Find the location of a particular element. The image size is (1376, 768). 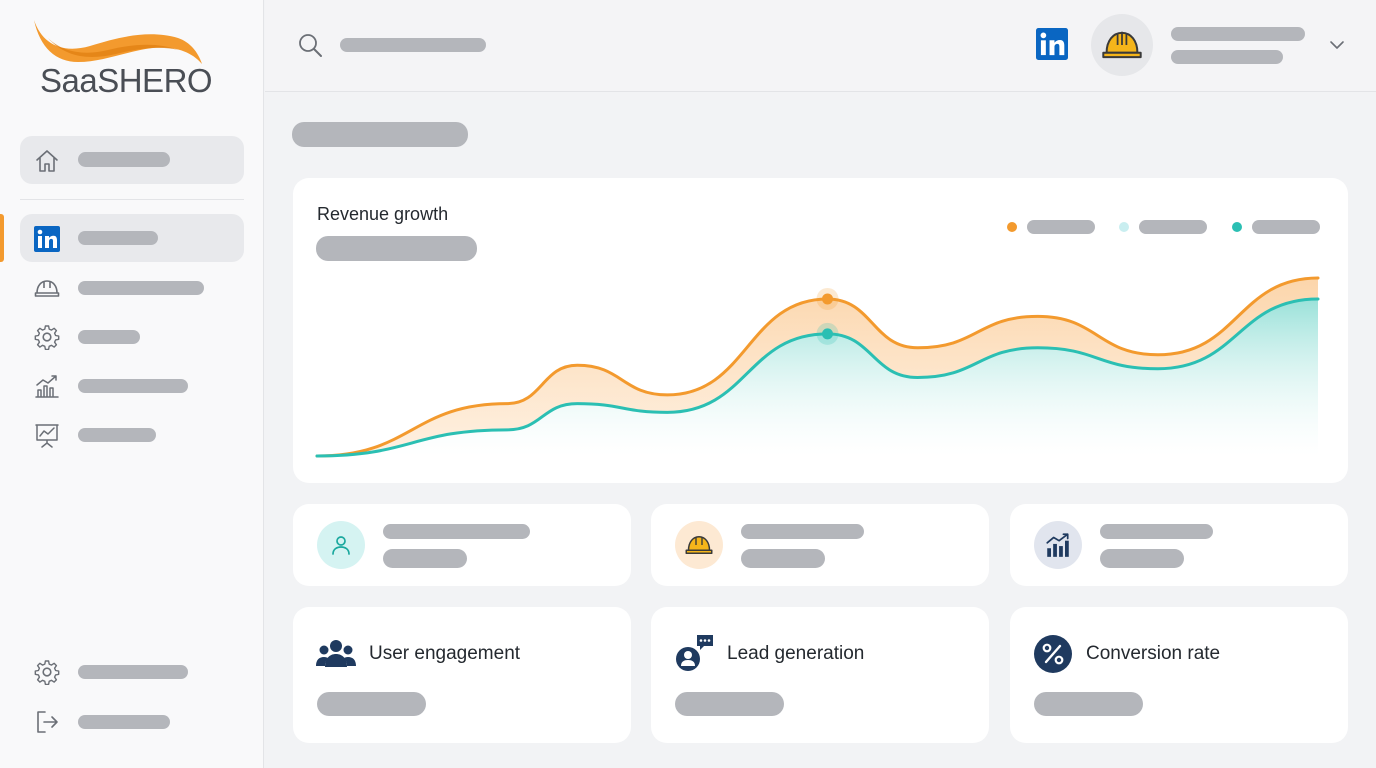

page-title is located at coordinates (380, 134).